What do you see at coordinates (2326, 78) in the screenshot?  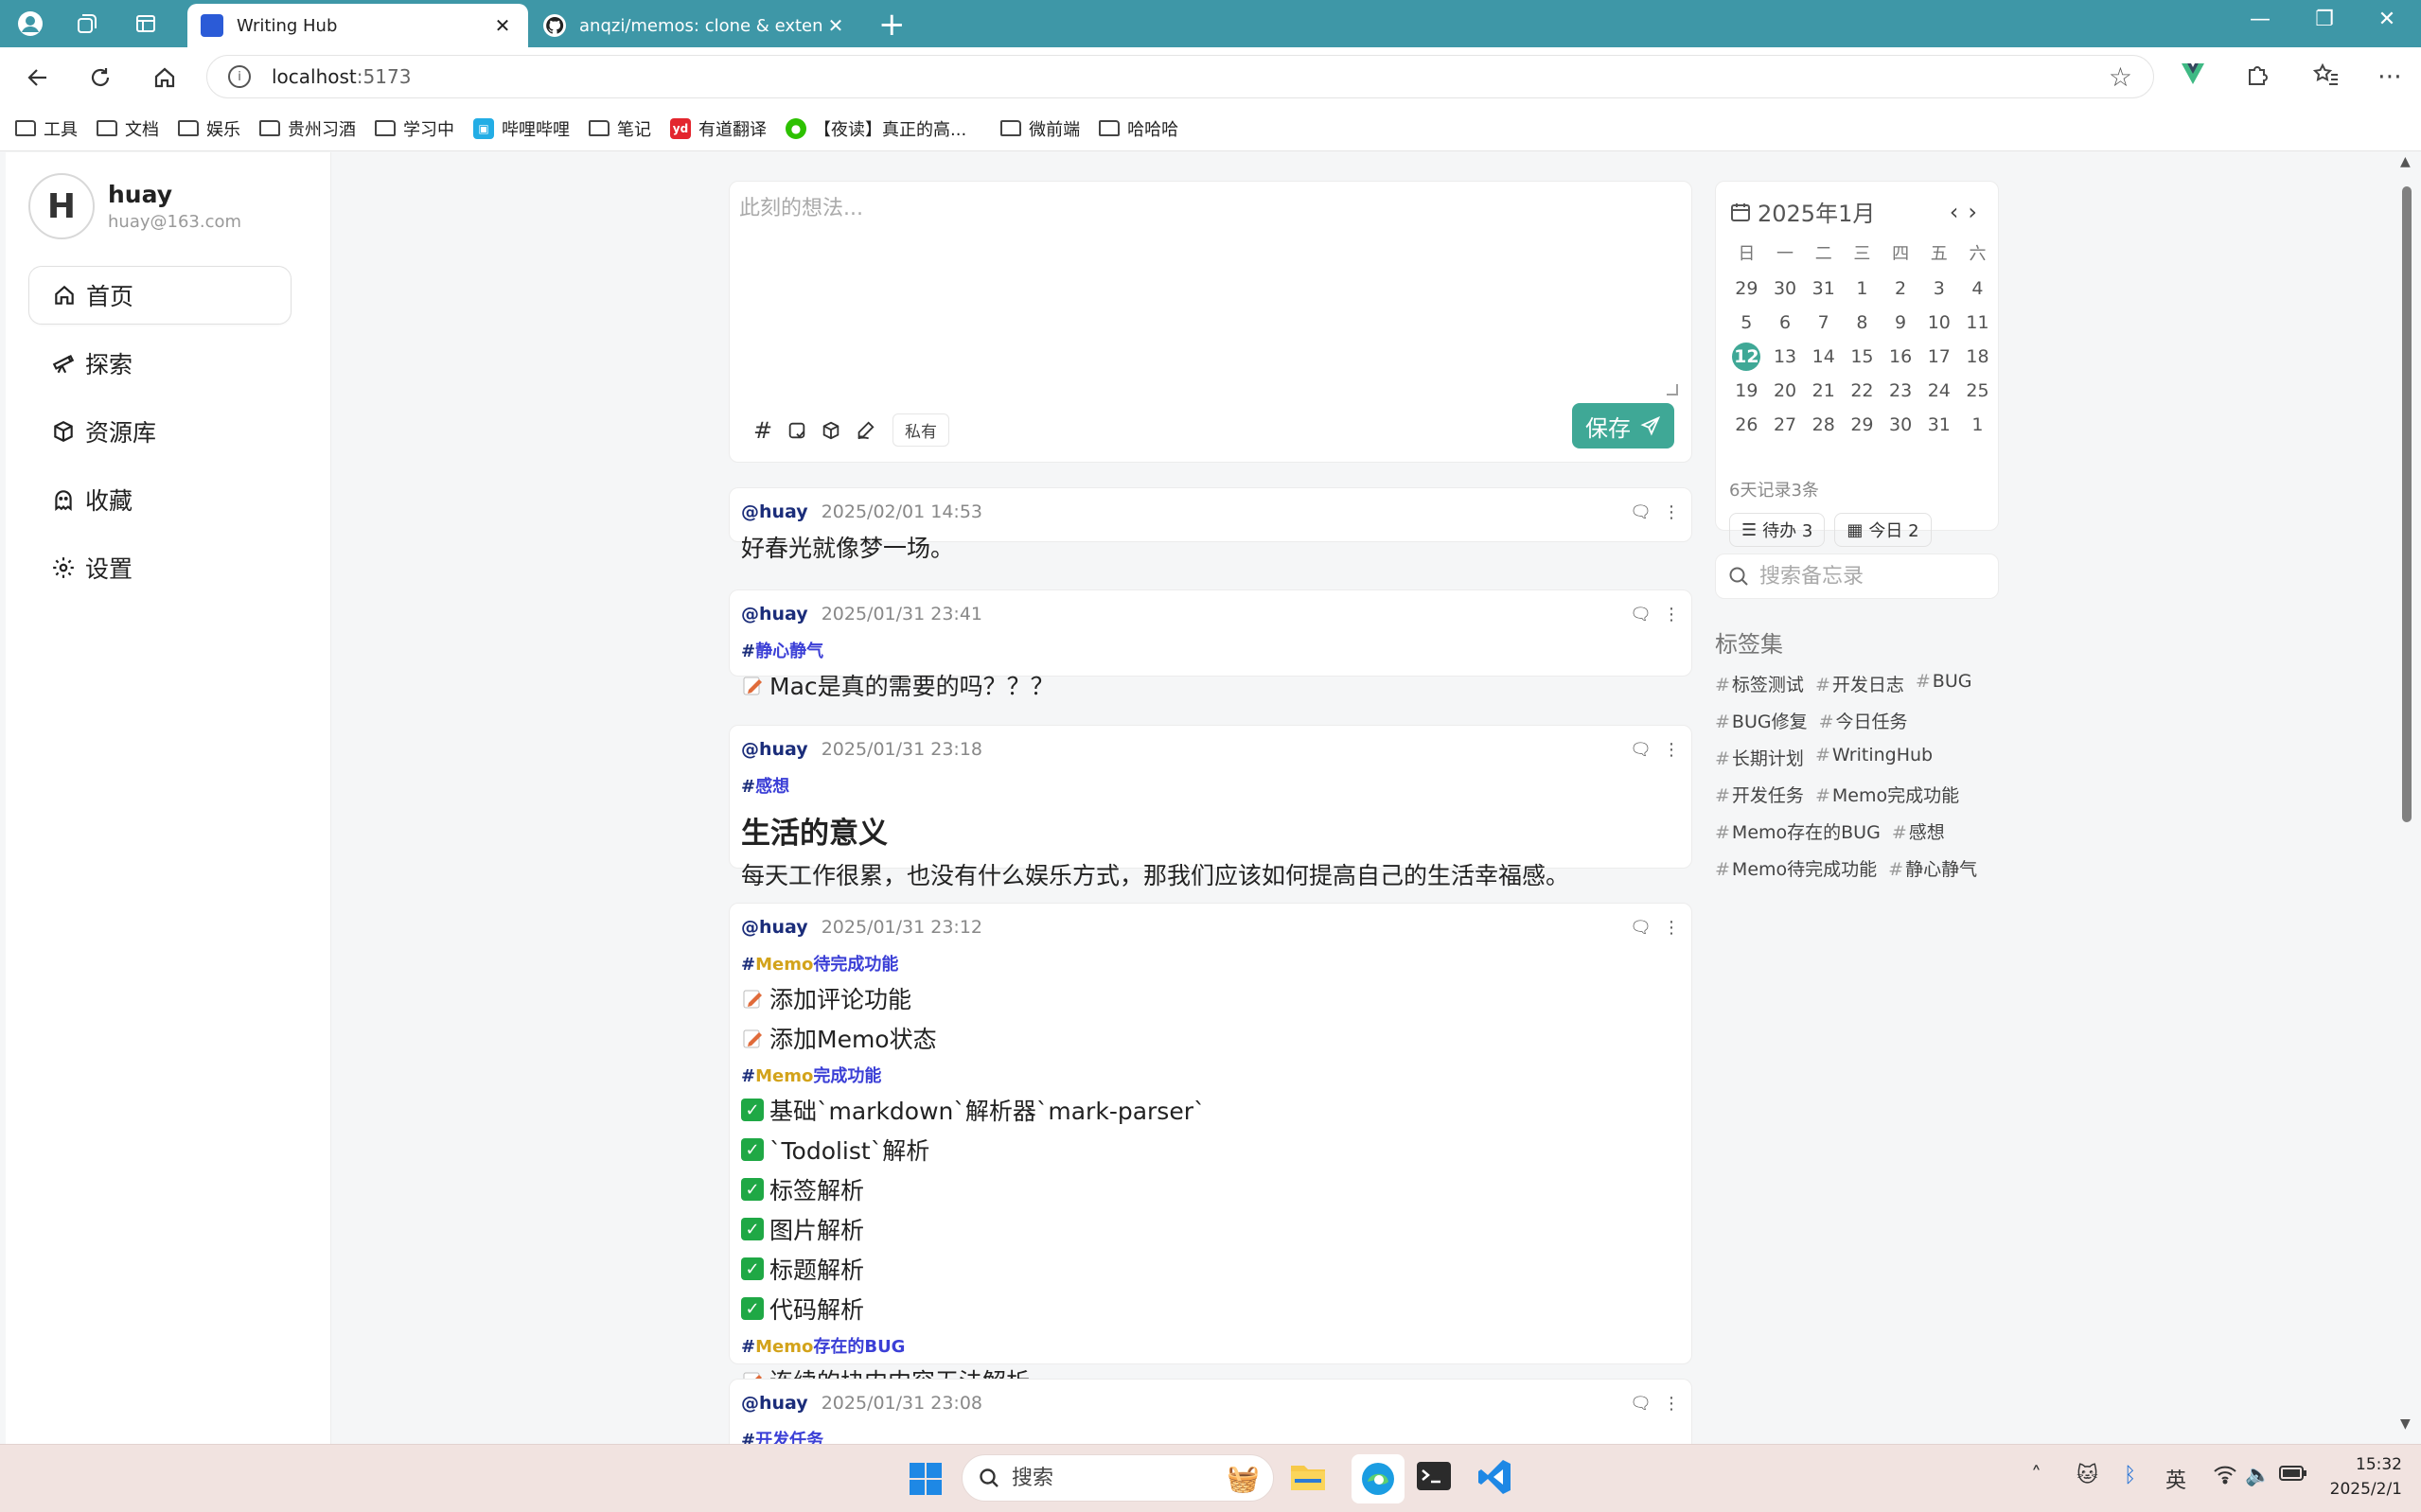 I see `favorites-icon` at bounding box center [2326, 78].